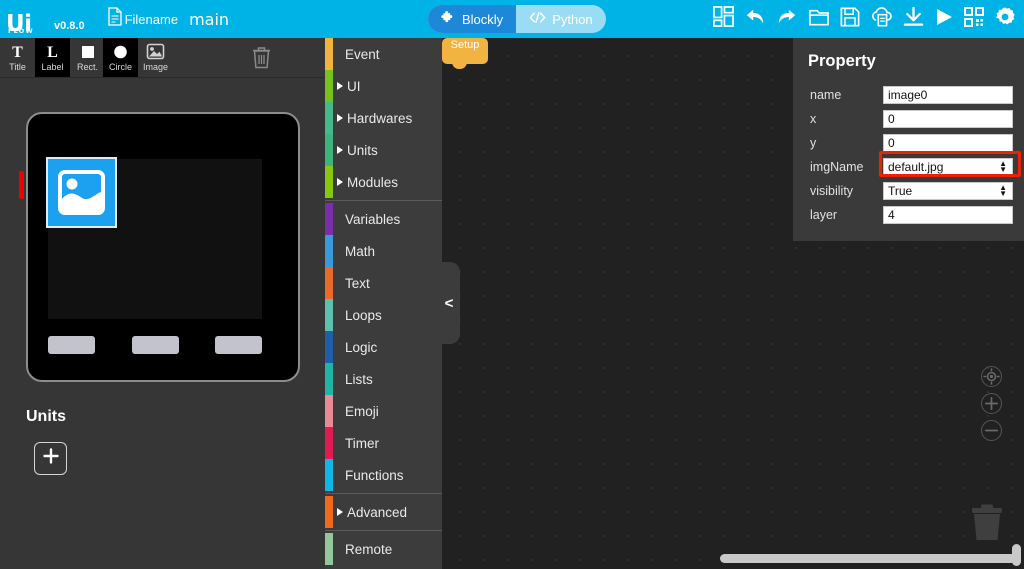  Describe the element at coordinates (155, 51) in the screenshot. I see `image-icon` at that location.